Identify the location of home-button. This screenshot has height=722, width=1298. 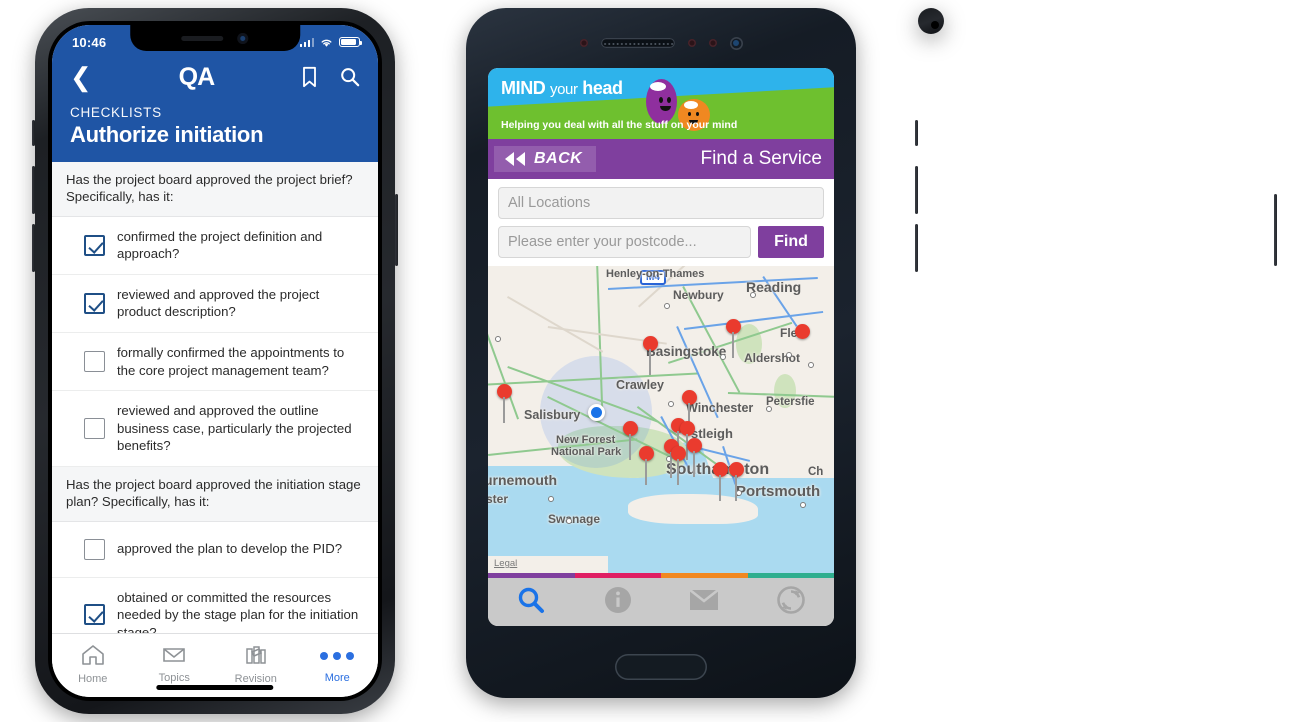
(661, 667).